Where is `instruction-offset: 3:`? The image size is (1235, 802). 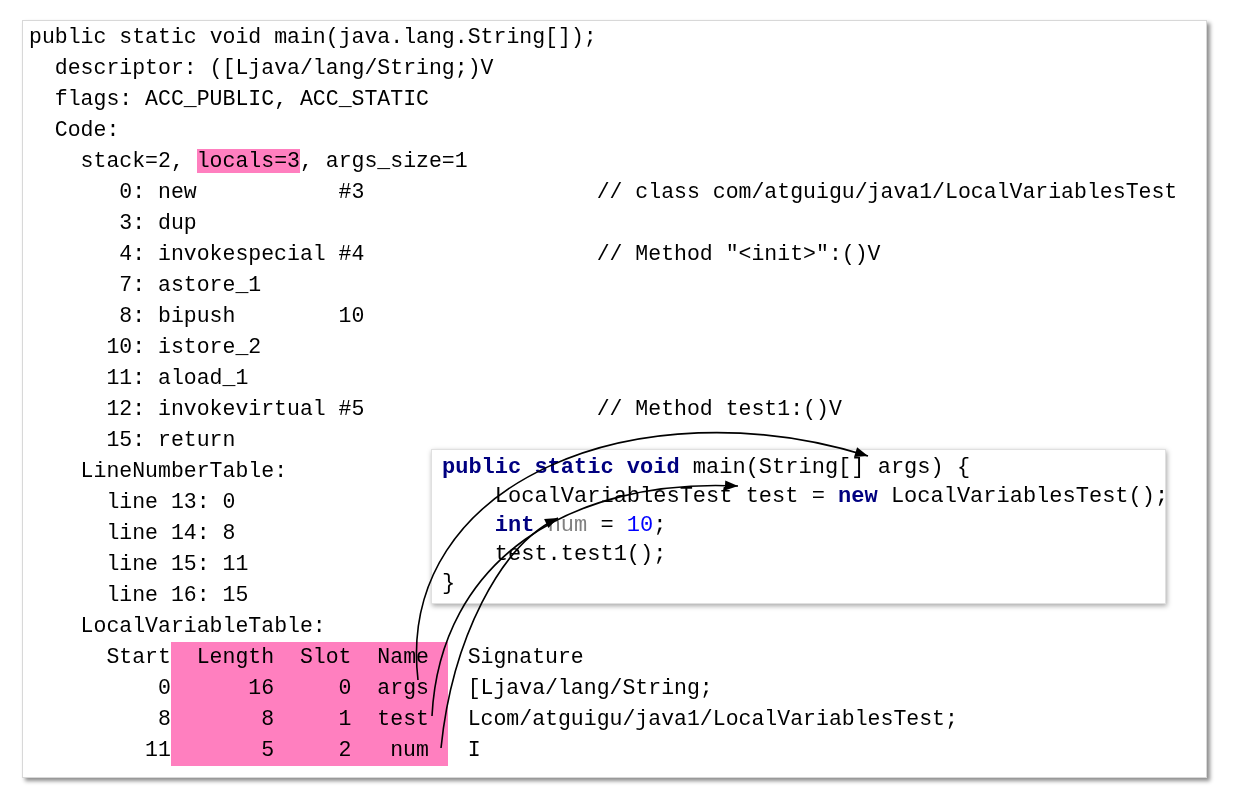
instruction-offset: 3: is located at coordinates (132, 223).